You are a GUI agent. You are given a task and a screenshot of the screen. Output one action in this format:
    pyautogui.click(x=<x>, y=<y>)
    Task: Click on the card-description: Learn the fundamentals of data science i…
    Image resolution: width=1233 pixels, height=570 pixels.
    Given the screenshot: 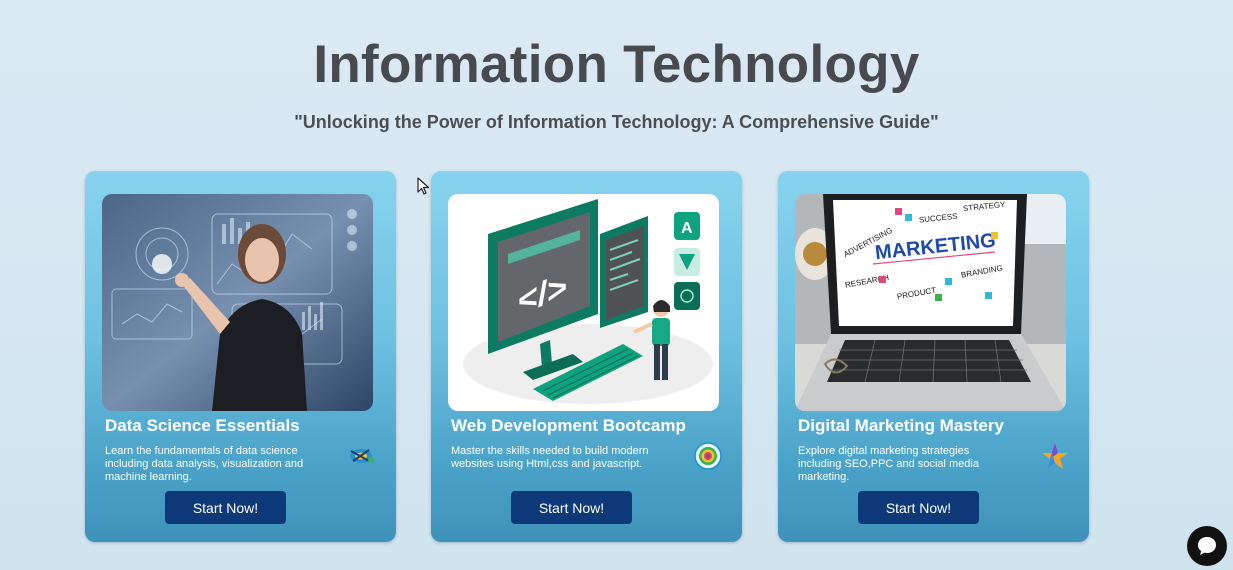 What is the action you would take?
    pyautogui.click(x=204, y=464)
    